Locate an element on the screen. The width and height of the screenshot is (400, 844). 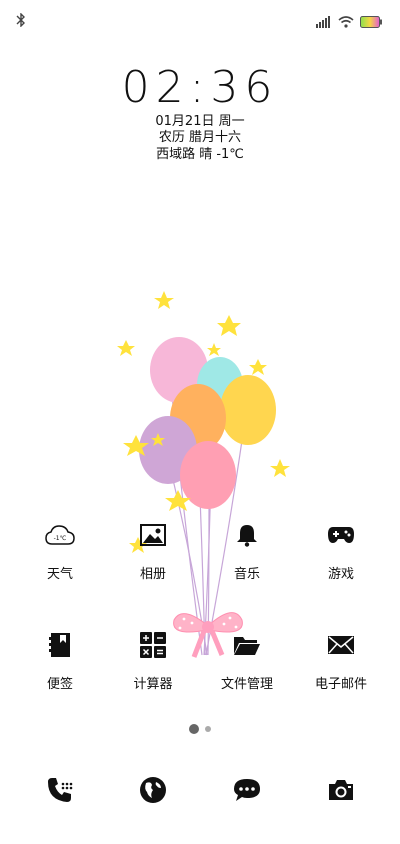
app-calculator: 计算器 is located at coordinates (153, 658).